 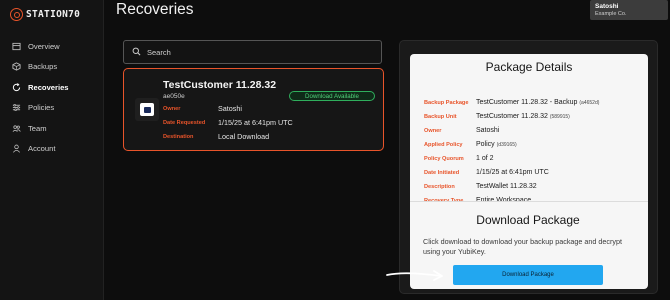 I want to click on recovery-id: ae050e, so click(x=174, y=96).